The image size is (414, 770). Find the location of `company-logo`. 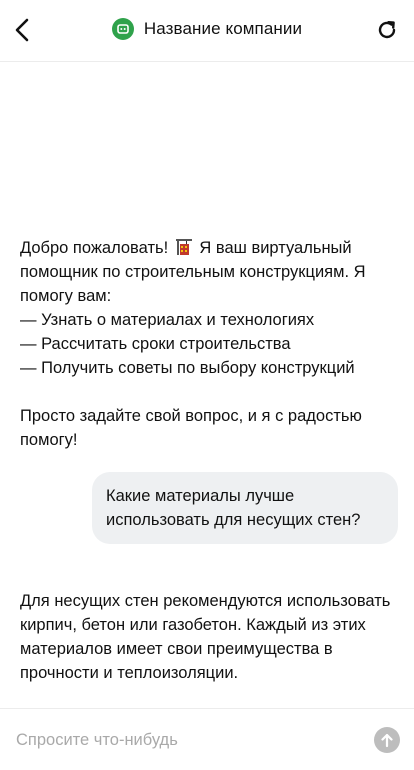

company-logo is located at coordinates (122, 29).